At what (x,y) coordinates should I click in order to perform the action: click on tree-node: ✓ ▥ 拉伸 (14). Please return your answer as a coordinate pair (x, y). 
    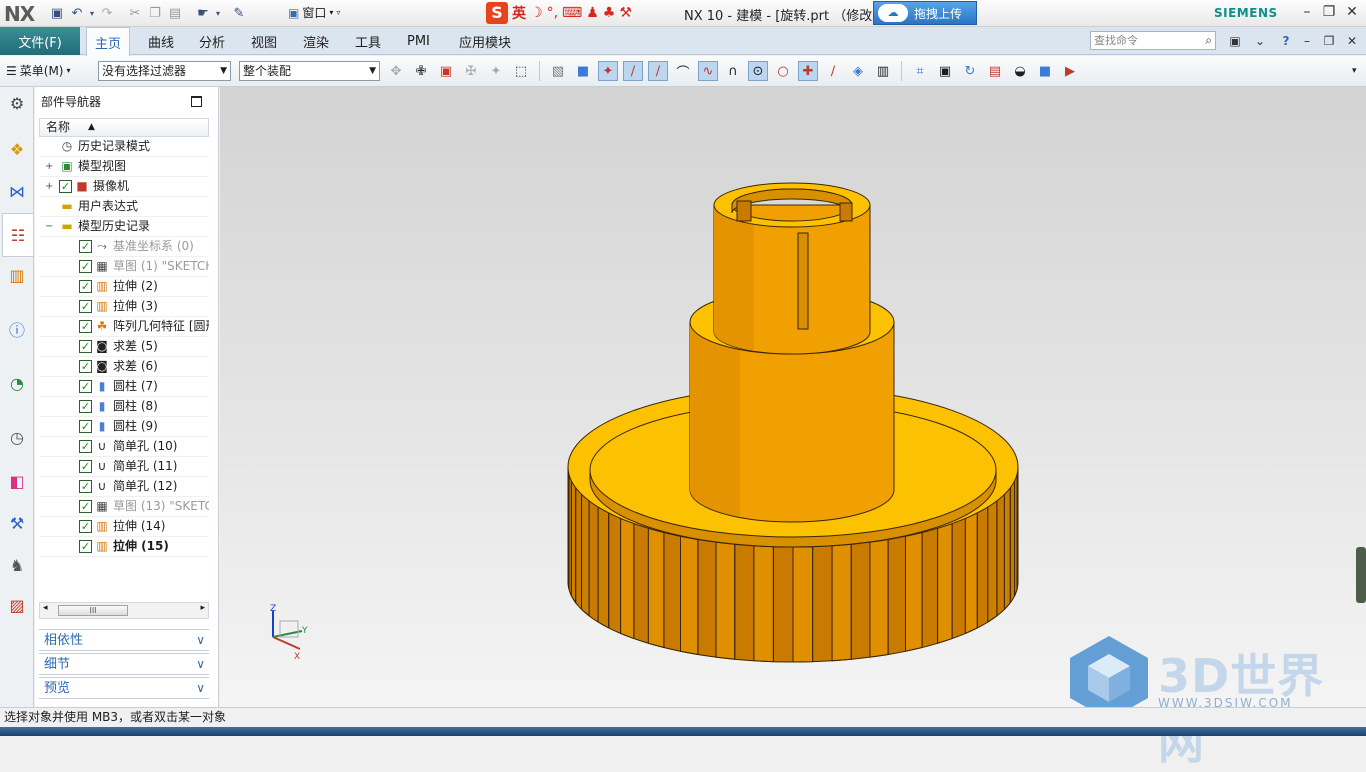
    Looking at the image, I should click on (124, 527).